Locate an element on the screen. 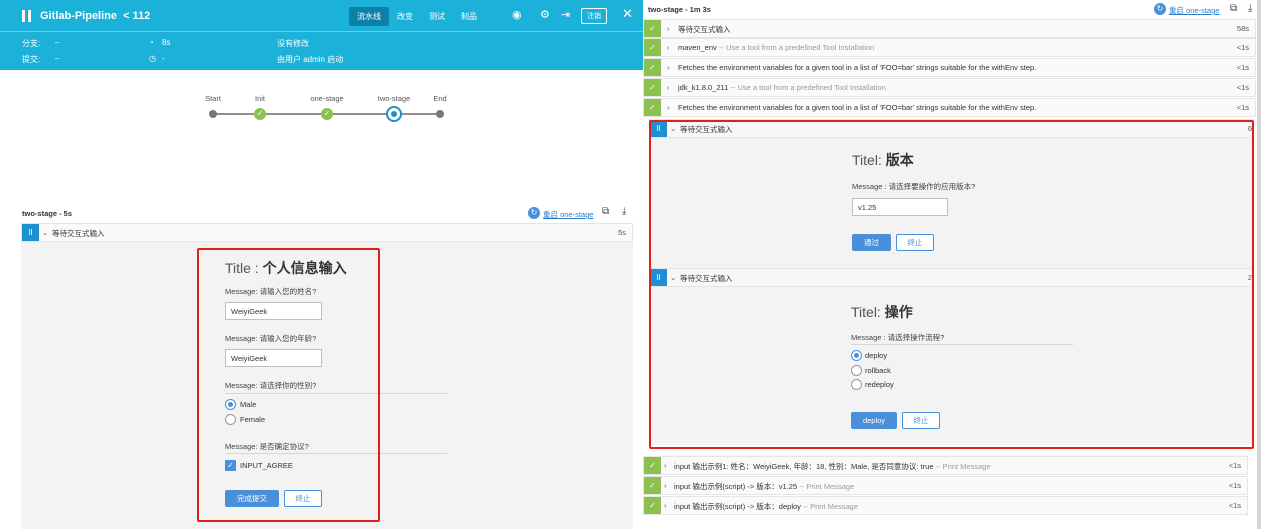 The image size is (1261, 529). tab-changes: 改变 is located at coordinates (405, 16).